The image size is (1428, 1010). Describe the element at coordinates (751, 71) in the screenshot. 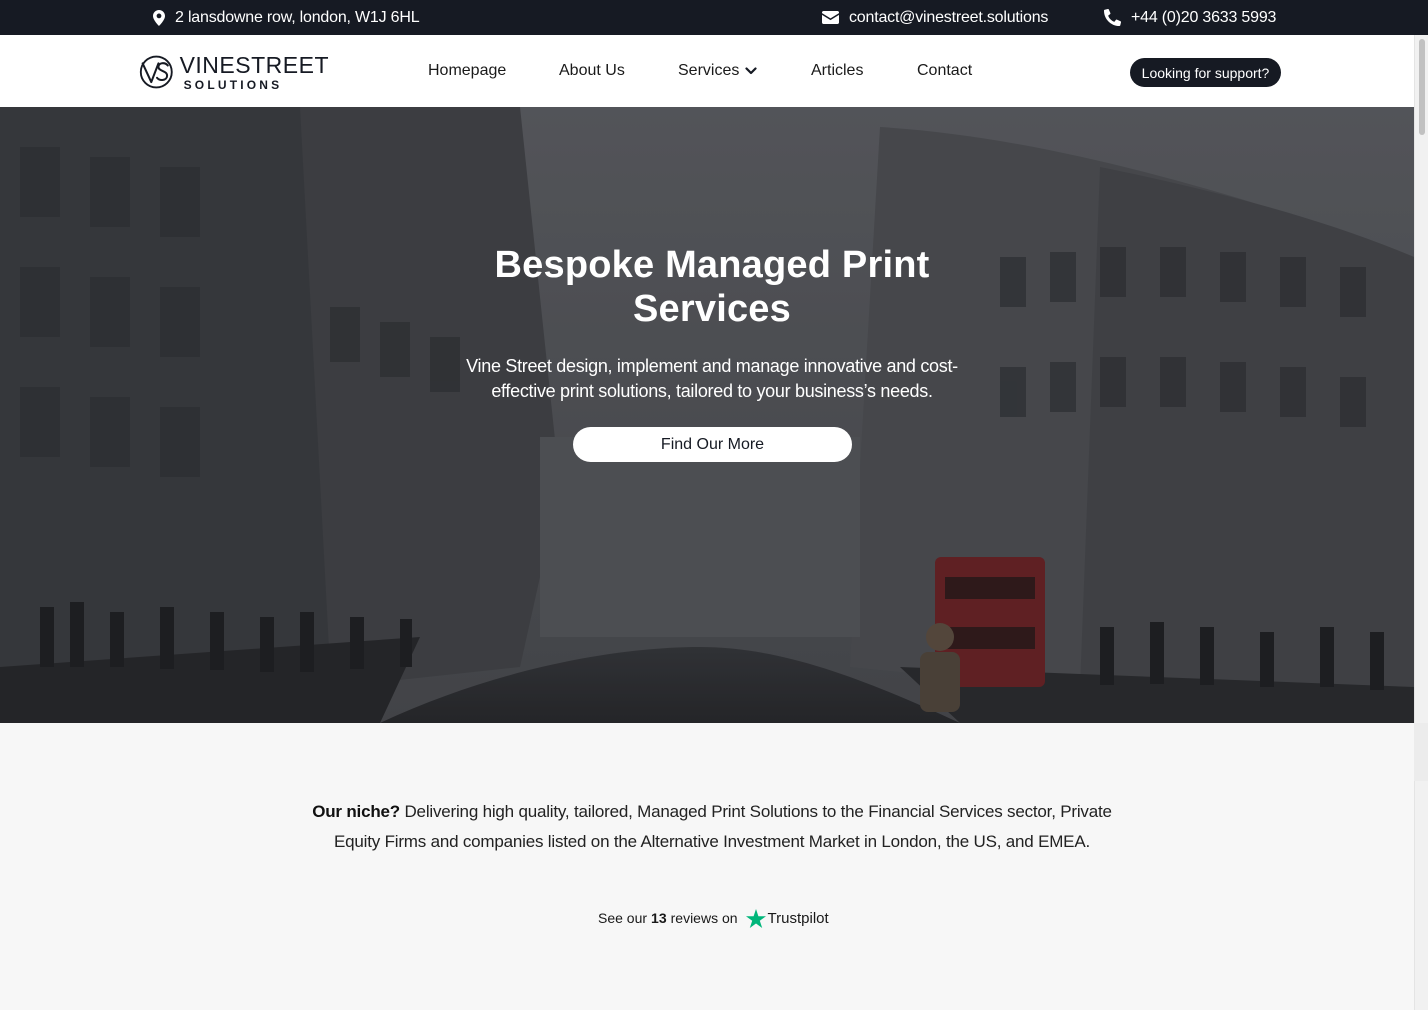

I see `chevron-down-icon` at that location.